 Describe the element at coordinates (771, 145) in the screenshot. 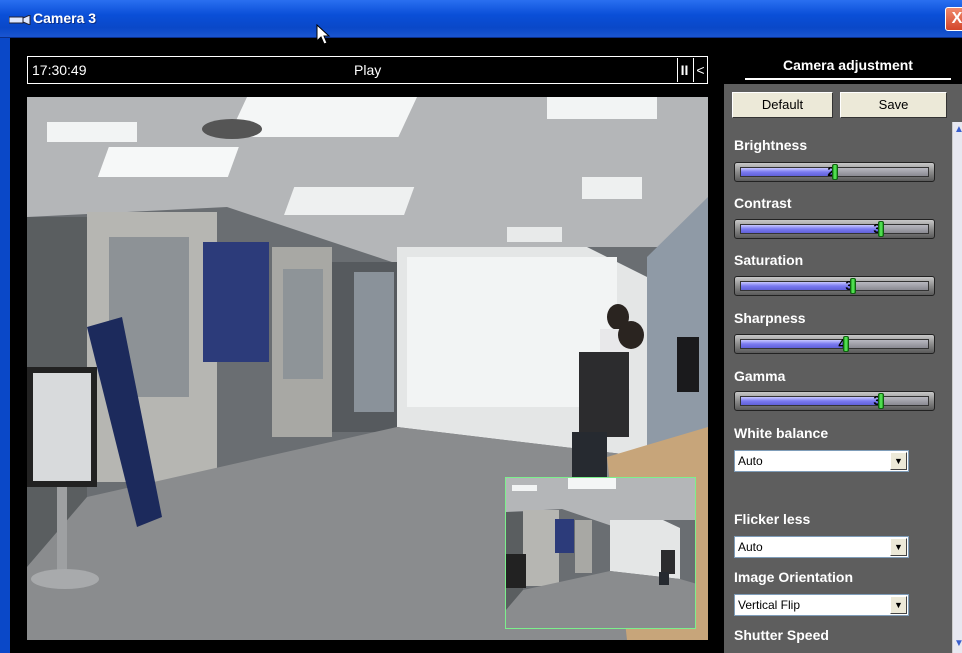

I see `brightness-label: Brightness` at that location.